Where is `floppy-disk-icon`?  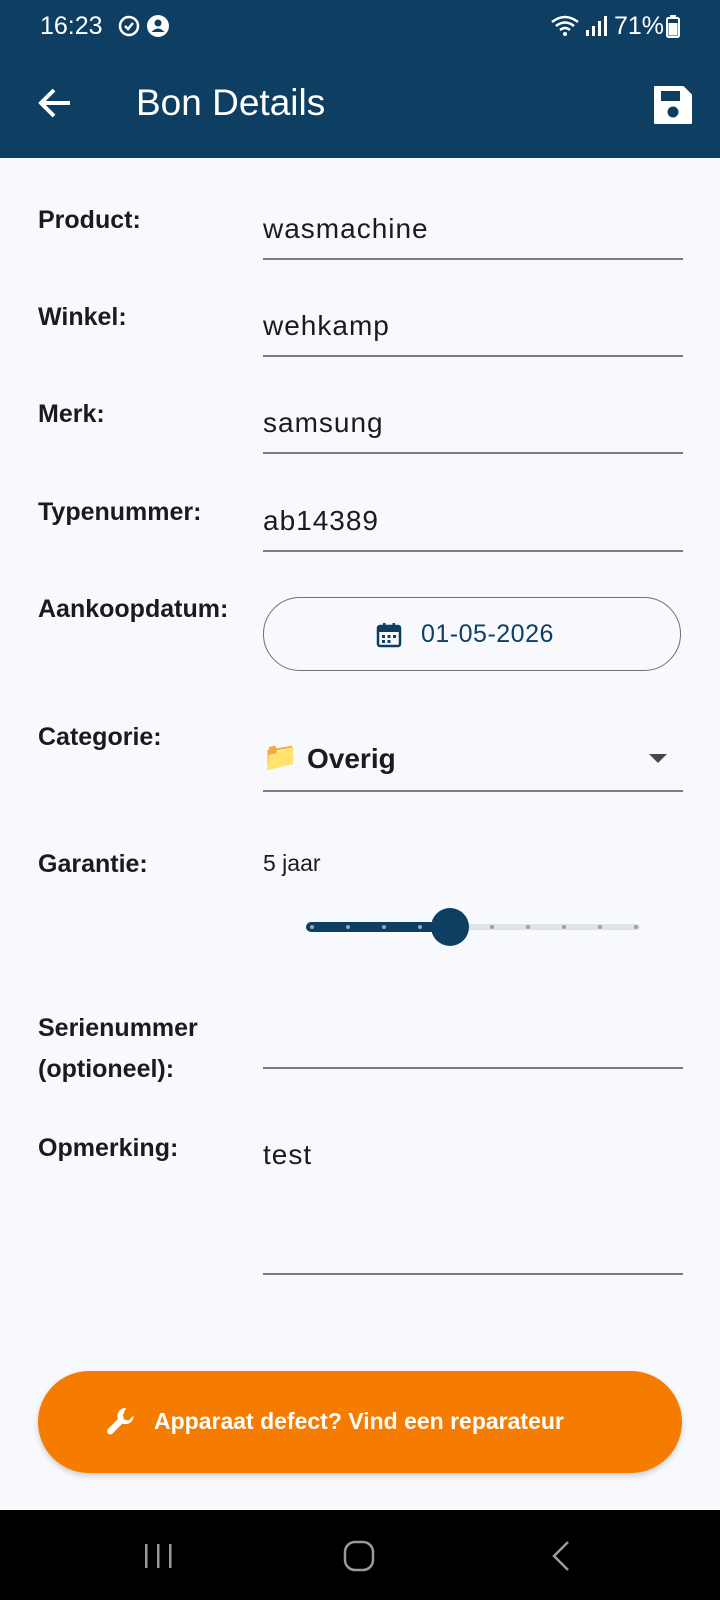 floppy-disk-icon is located at coordinates (673, 105).